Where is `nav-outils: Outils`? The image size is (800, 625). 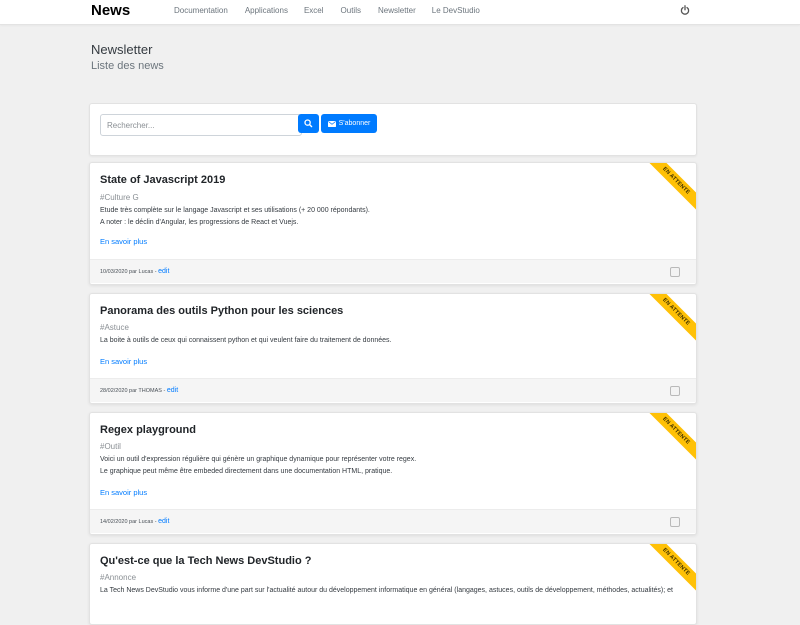
nav-outils: Outils is located at coordinates (351, 10).